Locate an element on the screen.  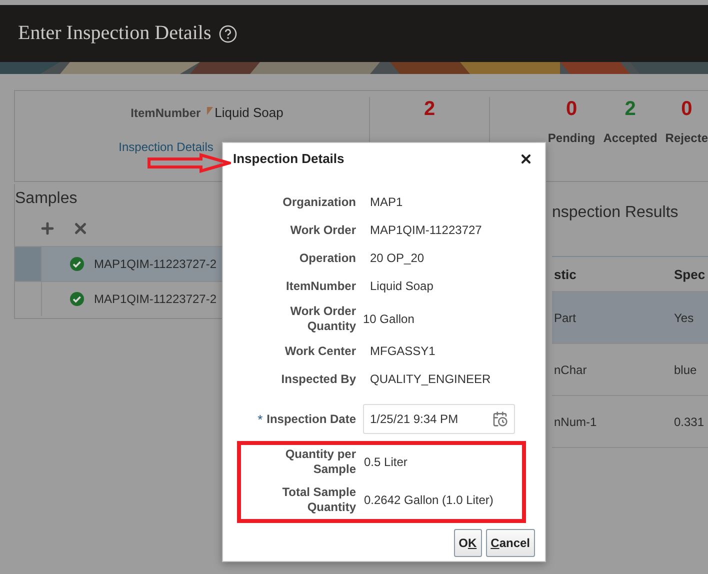
page-title: Enter Inspection Details is located at coordinates (115, 33).